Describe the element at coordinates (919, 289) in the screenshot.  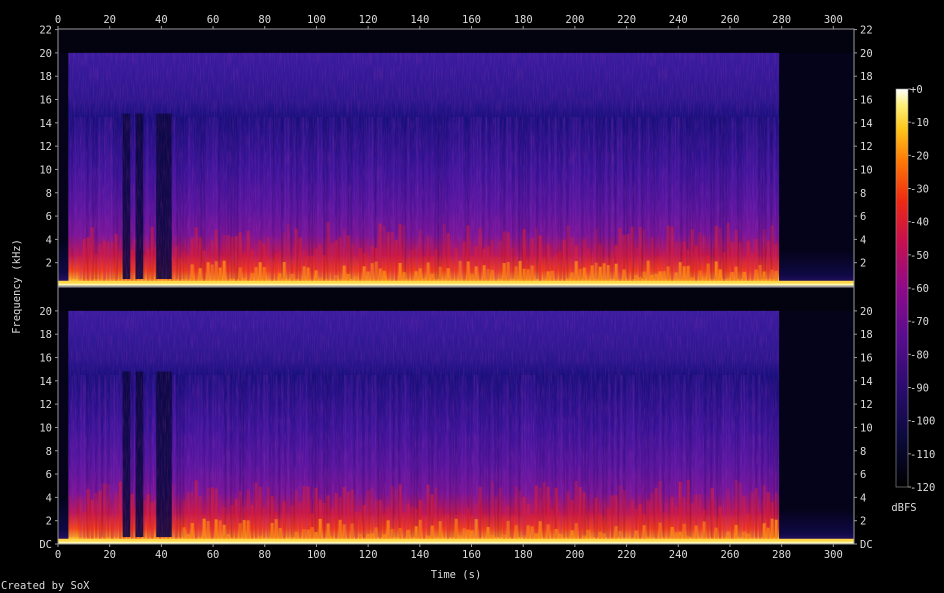
I see `colorbar-tick-label: -60` at that location.